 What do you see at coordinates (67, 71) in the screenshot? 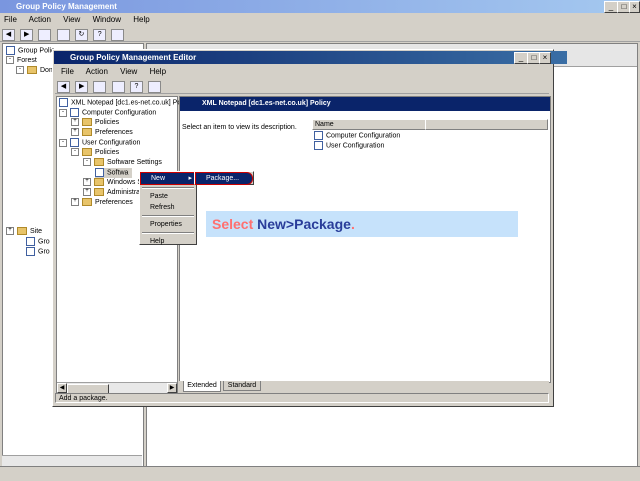
I see `editor-menu-file: File` at bounding box center [67, 71].